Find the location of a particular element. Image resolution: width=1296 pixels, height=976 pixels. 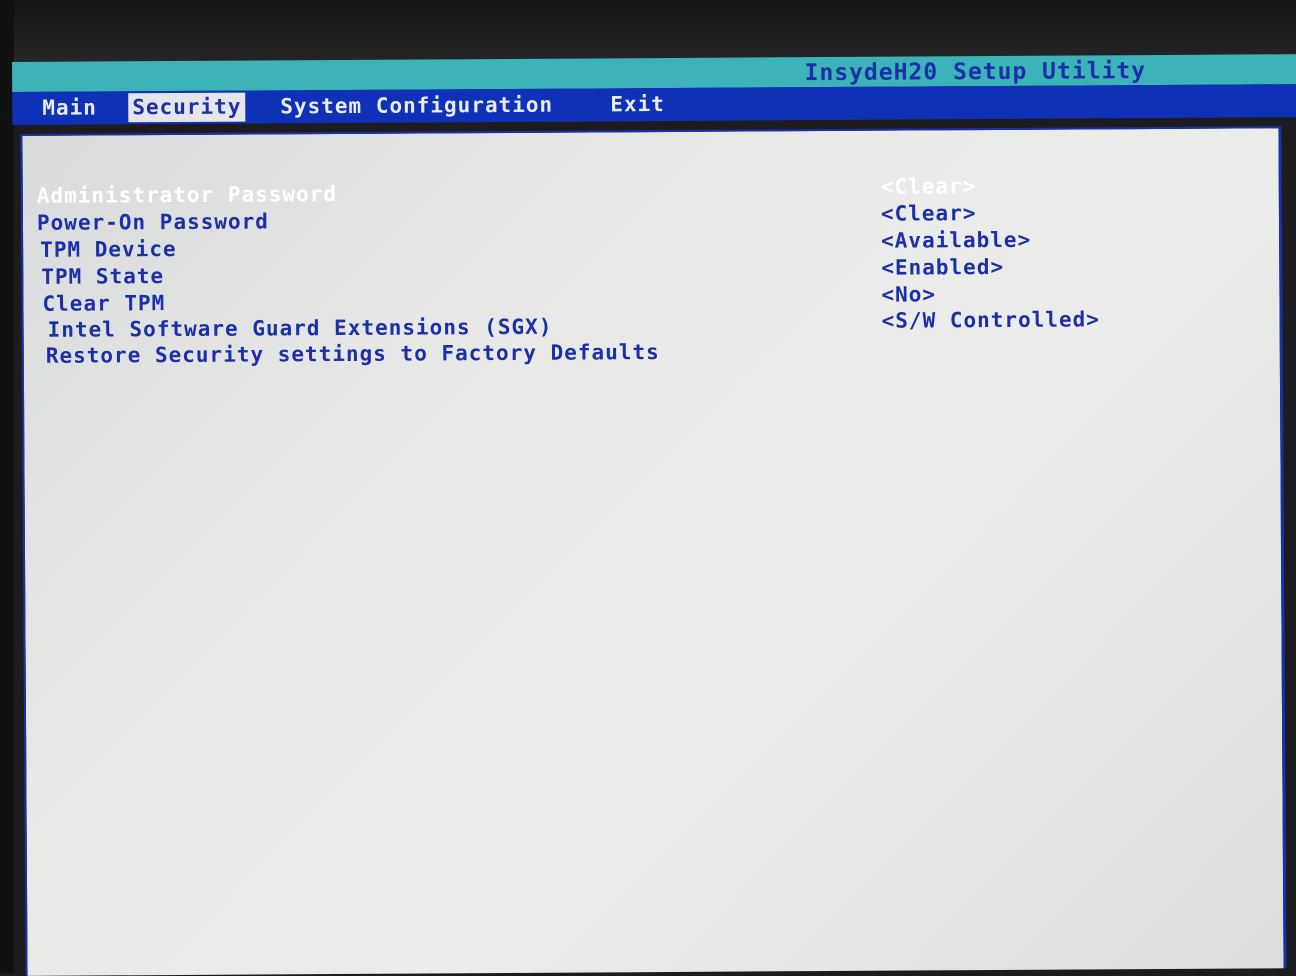

setting-tpm-state-value: <Enabled> is located at coordinates (942, 267).